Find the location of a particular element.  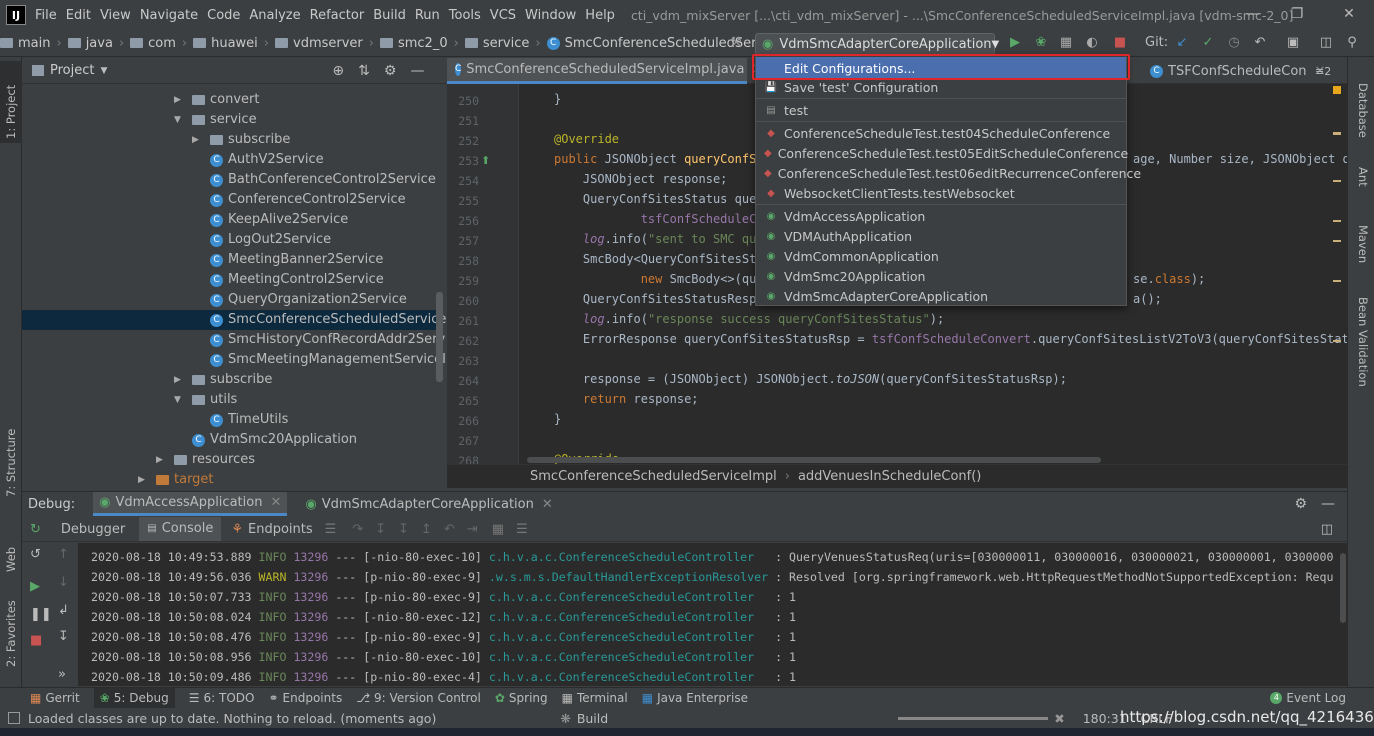

config-test: ▤ test is located at coordinates (941, 110).